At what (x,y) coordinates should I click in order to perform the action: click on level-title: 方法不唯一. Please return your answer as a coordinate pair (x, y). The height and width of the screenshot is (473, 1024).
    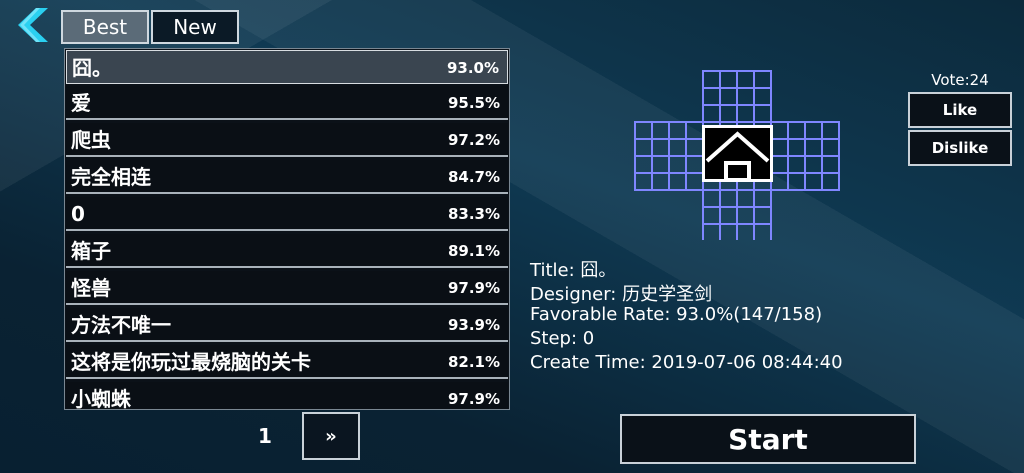
    Looking at the image, I should click on (121, 325).